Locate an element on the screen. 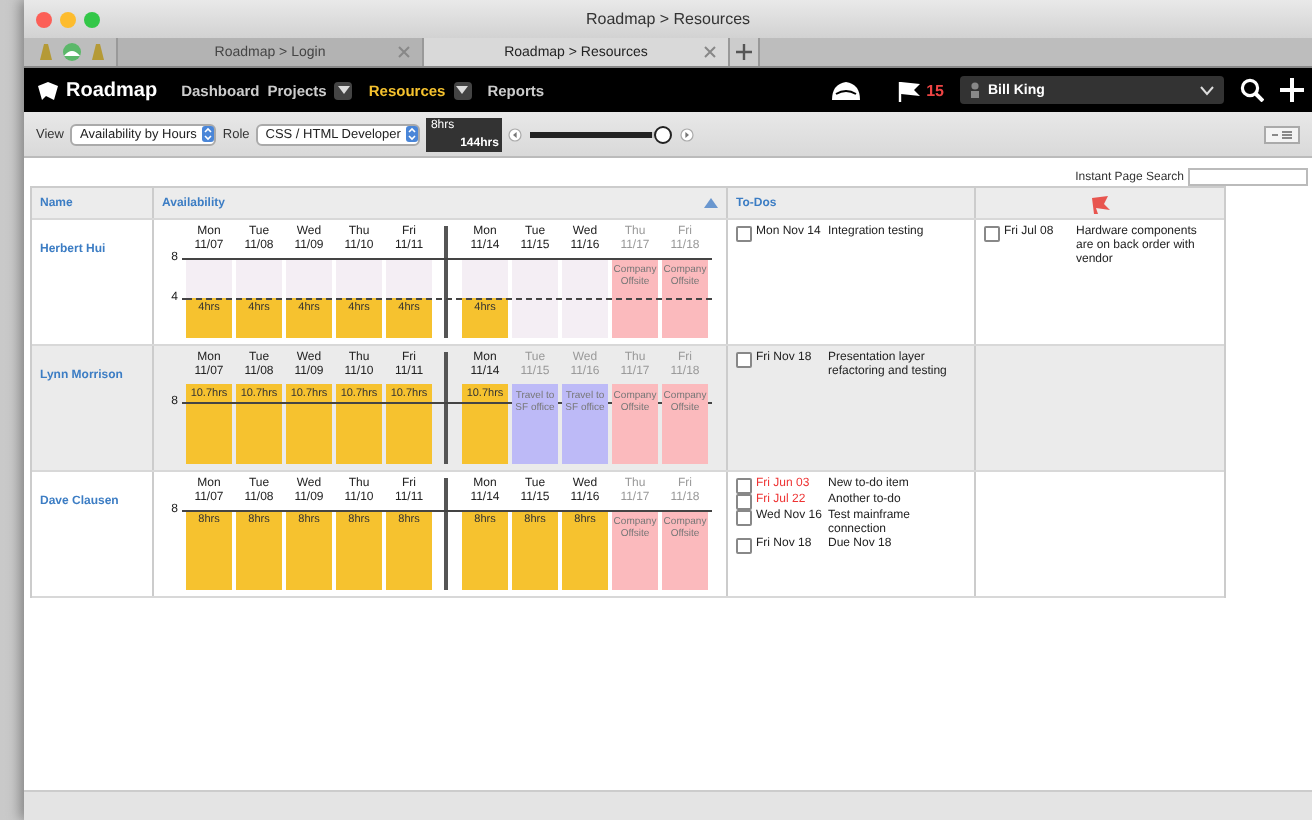 The image size is (1312, 820). logo-icon is located at coordinates (48, 90).